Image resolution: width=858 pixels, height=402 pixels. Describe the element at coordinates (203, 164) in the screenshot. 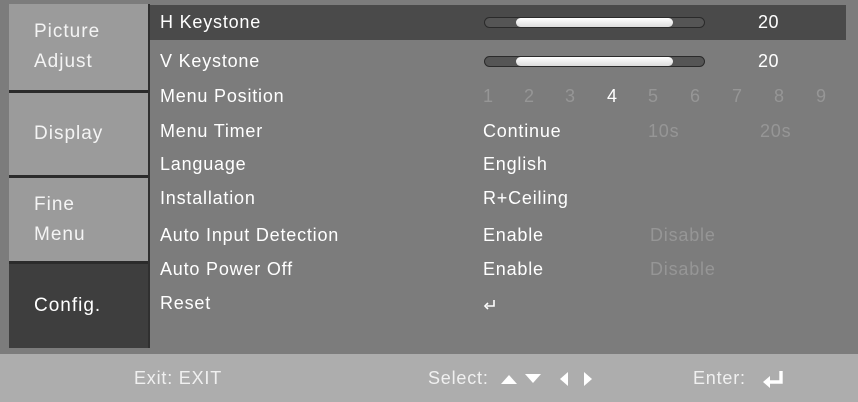

I see `language-label: Language` at that location.